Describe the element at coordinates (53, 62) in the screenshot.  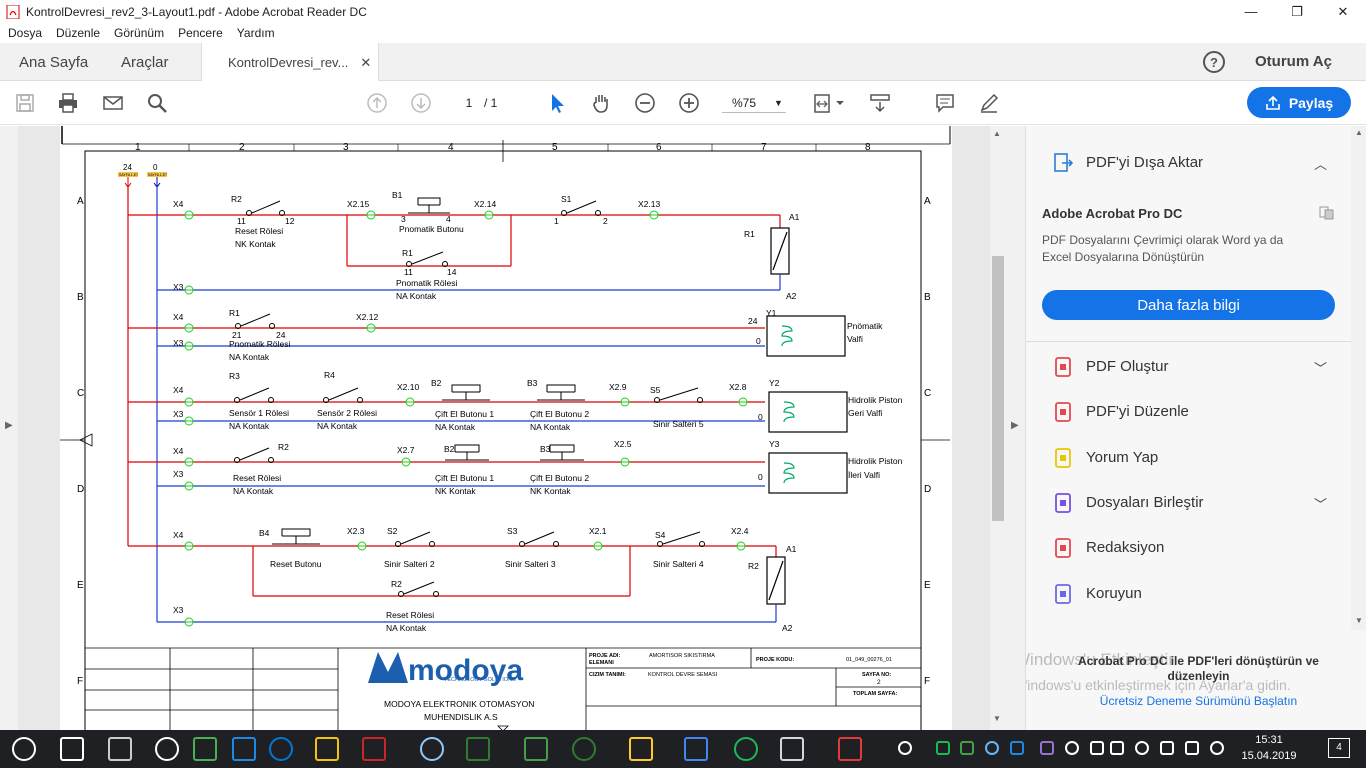
I see `tab-home: Ana Sayfa` at that location.